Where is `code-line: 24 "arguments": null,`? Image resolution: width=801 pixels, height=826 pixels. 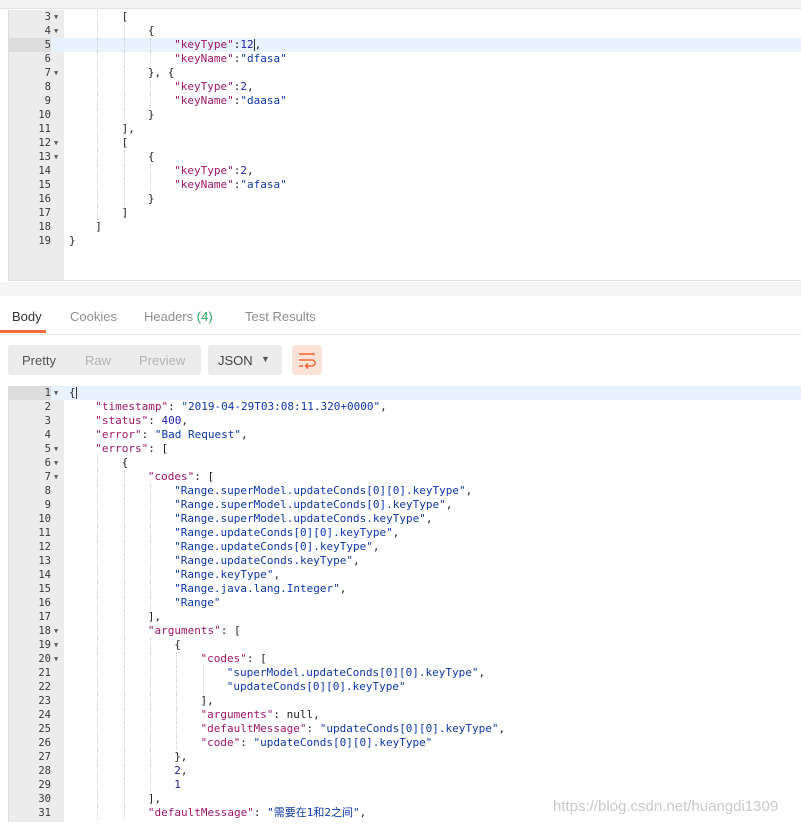 code-line: 24 "arguments": null, is located at coordinates (405, 715).